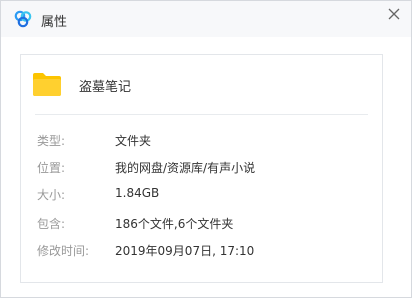 The image size is (412, 298). I want to click on property-label: 位置:, so click(51, 168).